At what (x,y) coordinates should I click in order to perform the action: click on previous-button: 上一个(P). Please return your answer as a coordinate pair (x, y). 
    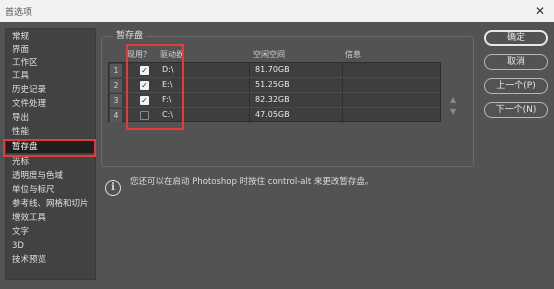
    Looking at the image, I should click on (516, 86).